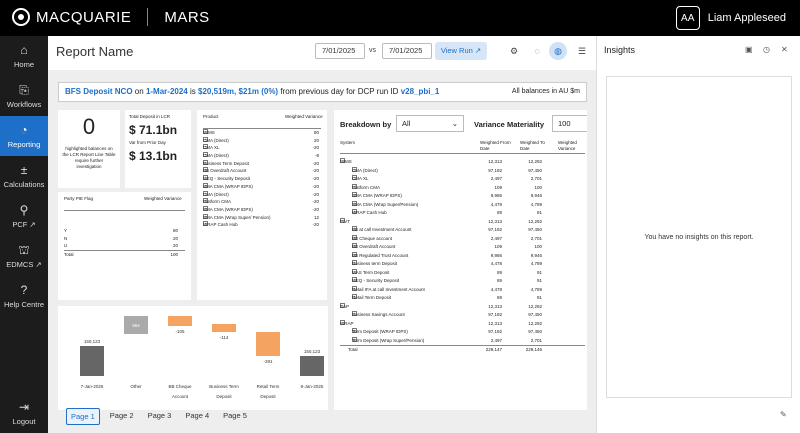  Describe the element at coordinates (268, 361) in the screenshot. I see `data-label: -281` at that location.